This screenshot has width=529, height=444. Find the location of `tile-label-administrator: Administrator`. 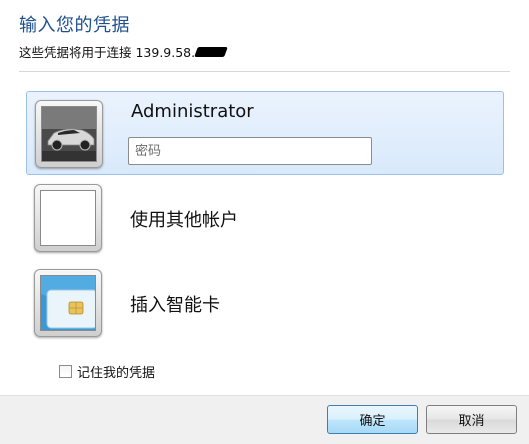

tile-label-administrator: Administrator is located at coordinates (192, 111).